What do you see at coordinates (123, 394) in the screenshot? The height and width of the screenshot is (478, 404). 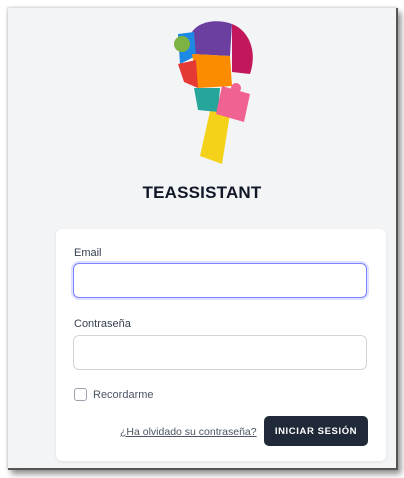 I see `remember-label: Recordarme` at bounding box center [123, 394].